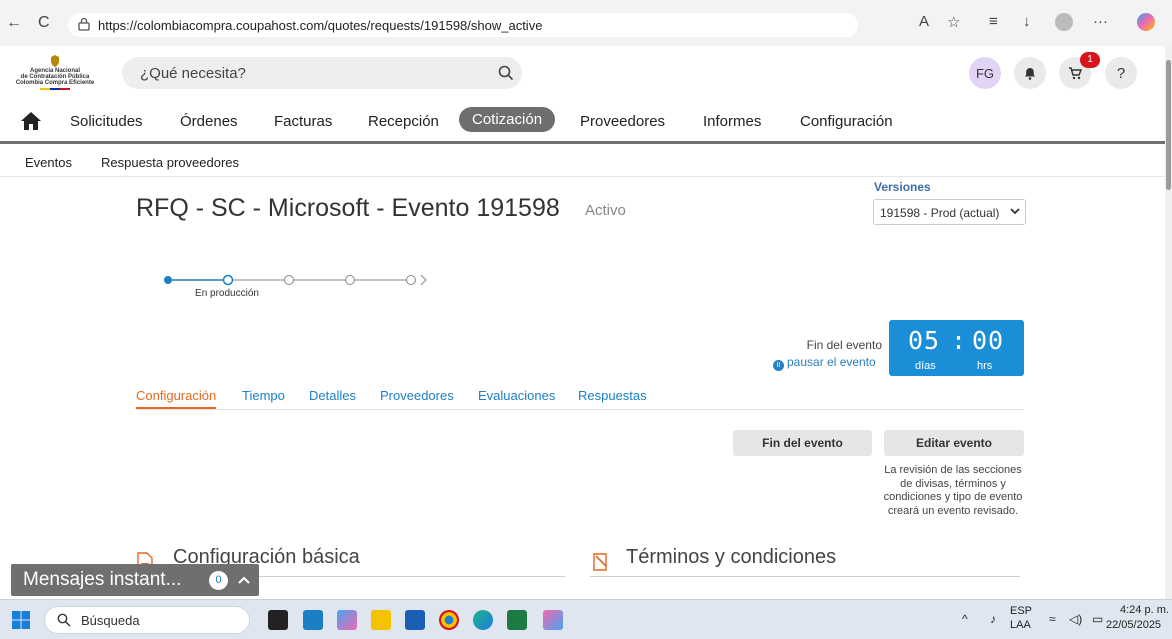  I want to click on edge-icon, so click(483, 620).